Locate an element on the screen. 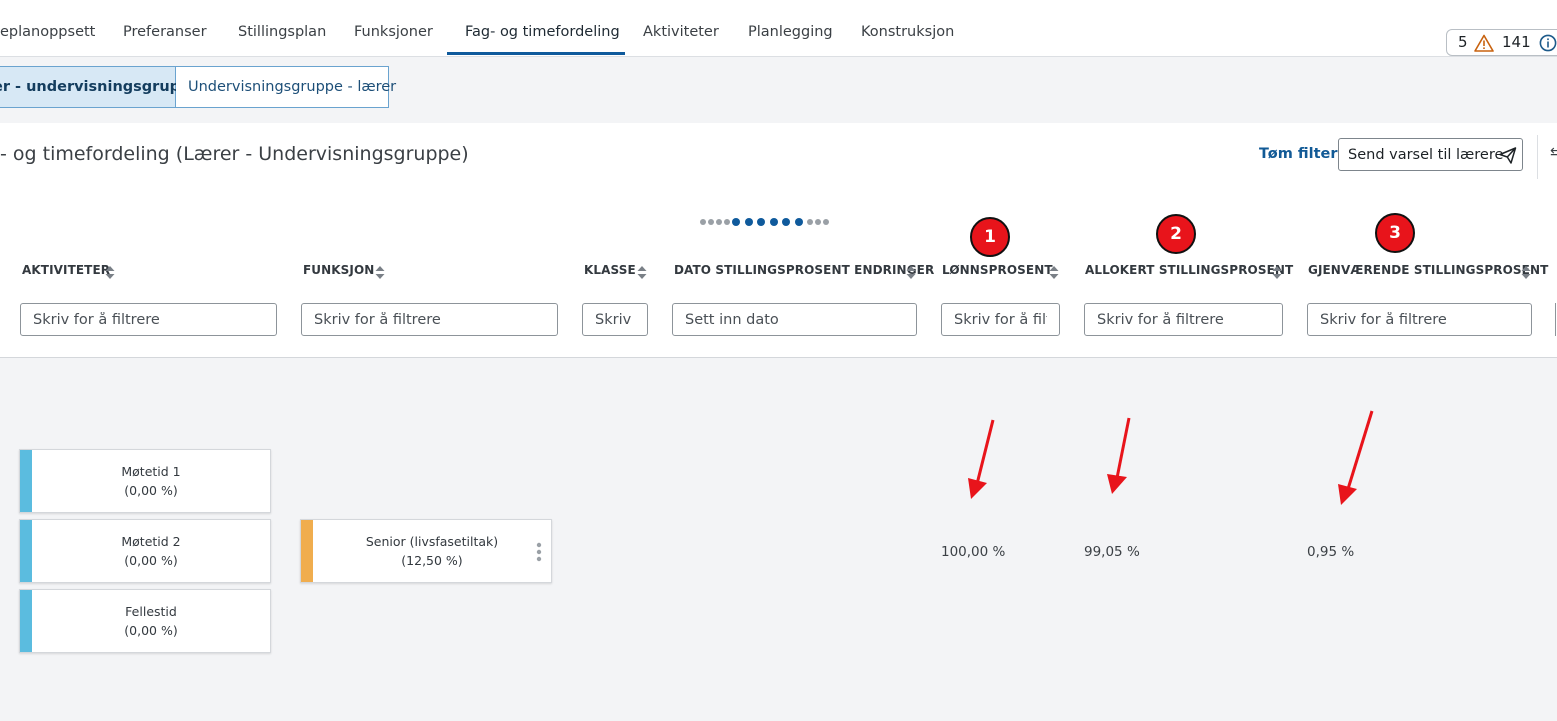  filter-input-gjenvaerende is located at coordinates (1419, 319).